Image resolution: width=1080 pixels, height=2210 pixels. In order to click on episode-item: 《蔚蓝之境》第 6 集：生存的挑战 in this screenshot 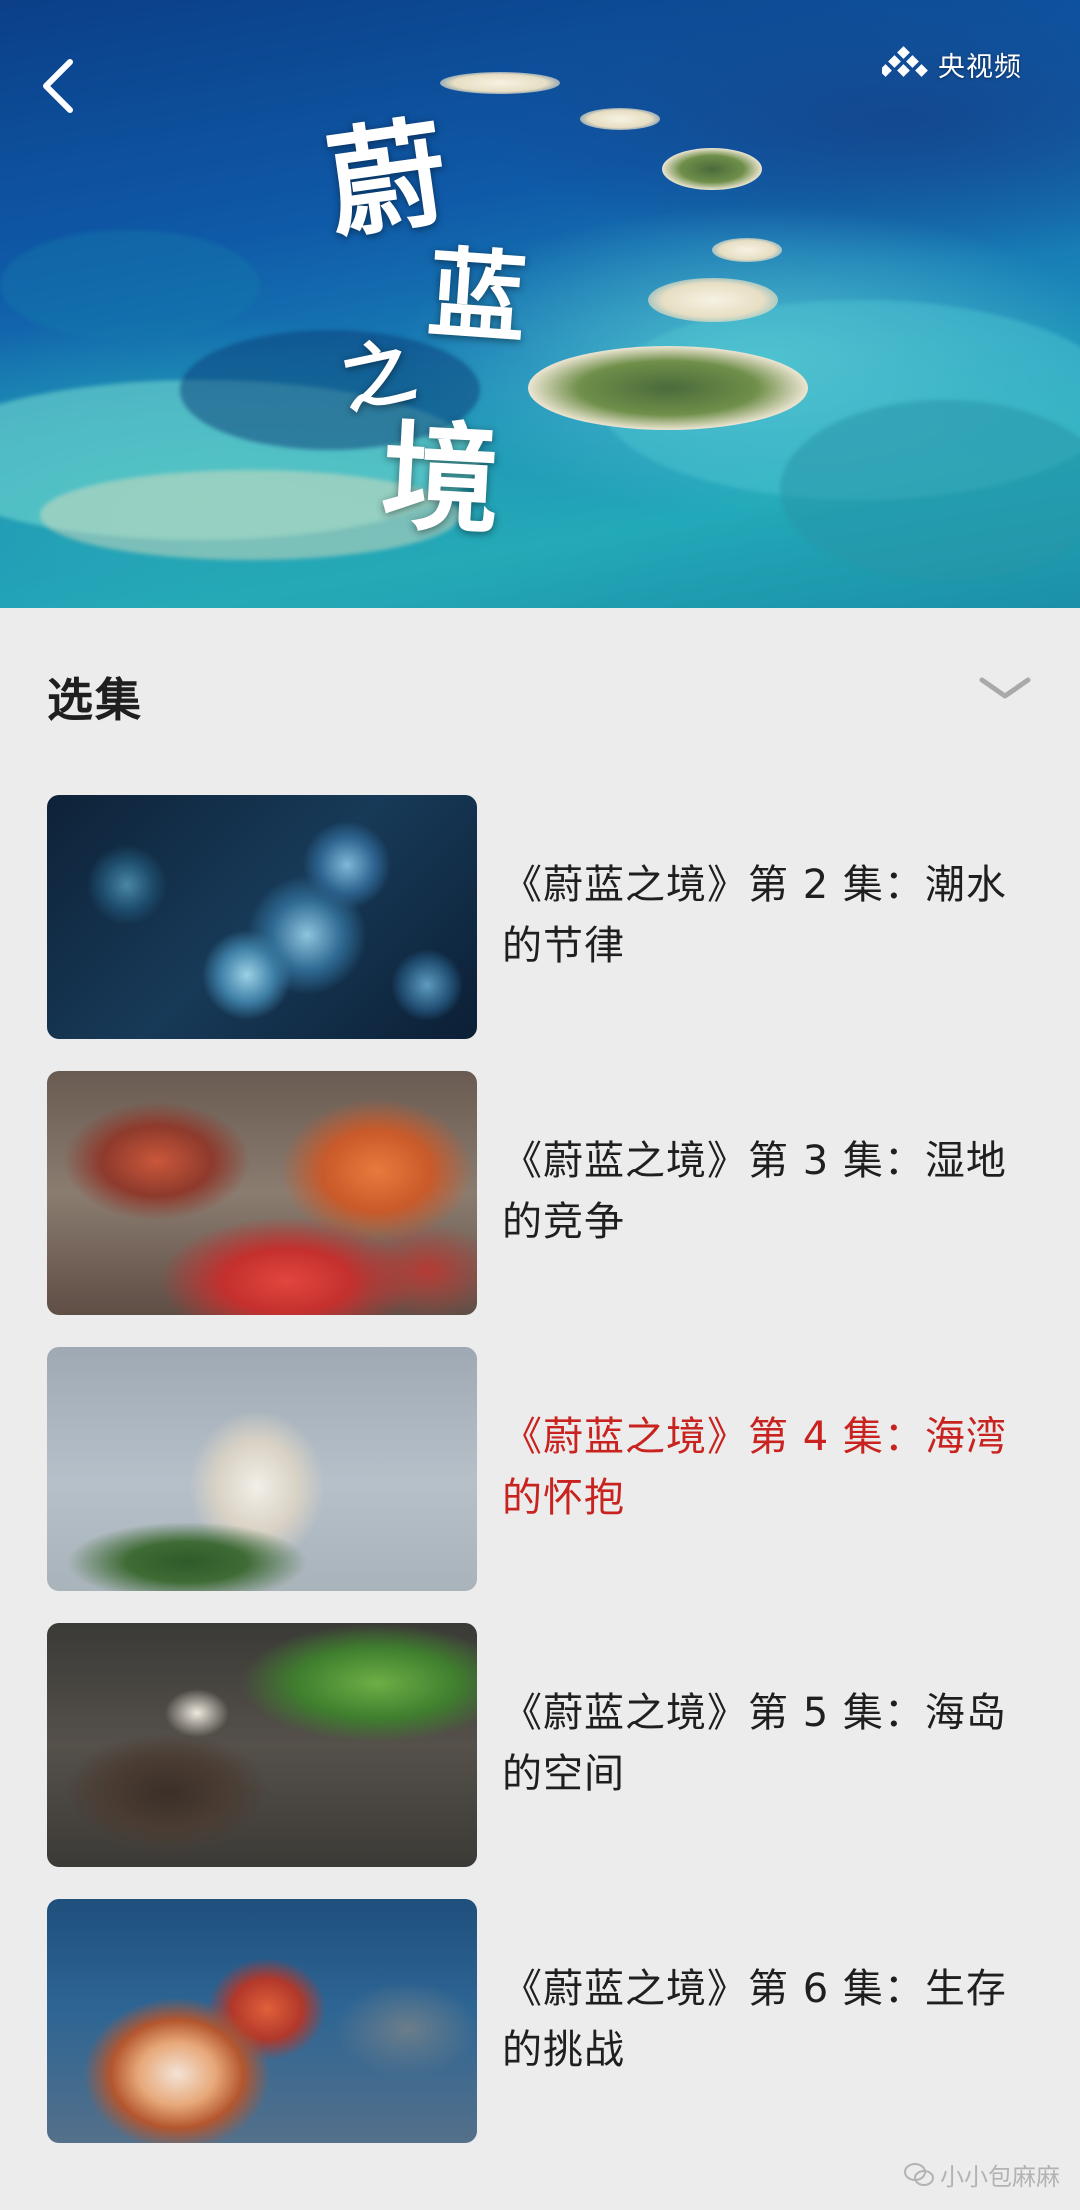, I will do `click(542, 2021)`.